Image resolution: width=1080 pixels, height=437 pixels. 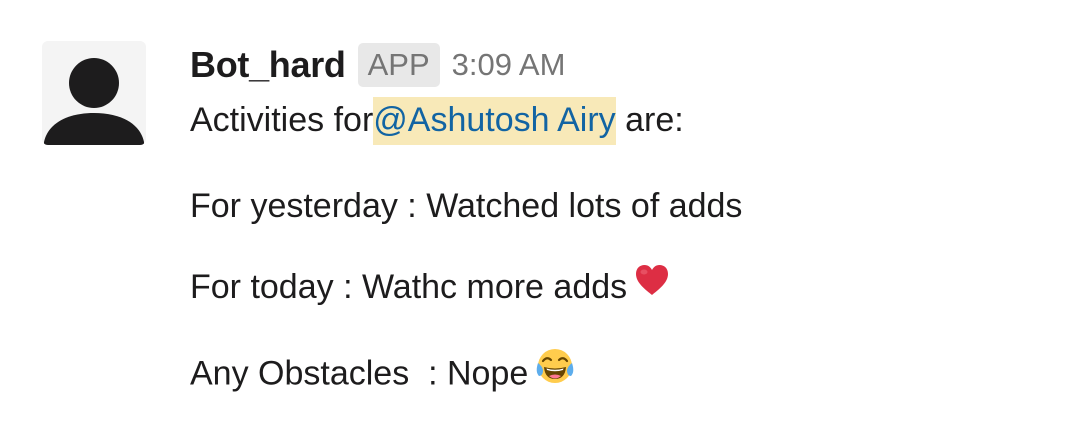 I want to click on intro-suffix: are:, so click(x=649, y=120).